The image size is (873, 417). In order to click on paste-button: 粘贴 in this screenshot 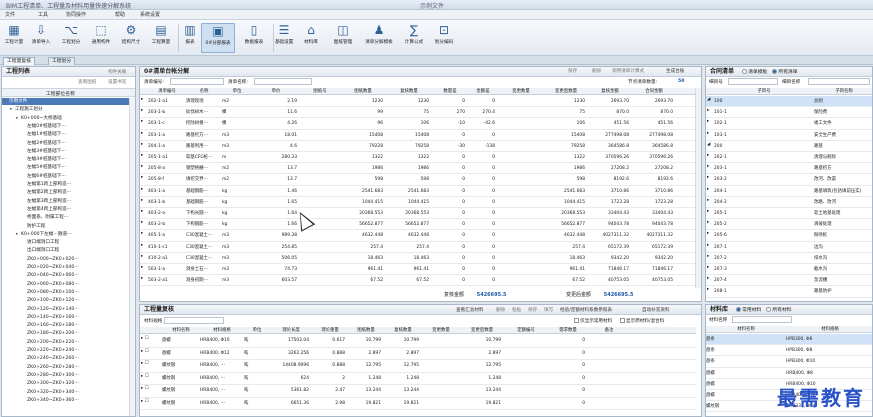, I will do `click(516, 311)`.